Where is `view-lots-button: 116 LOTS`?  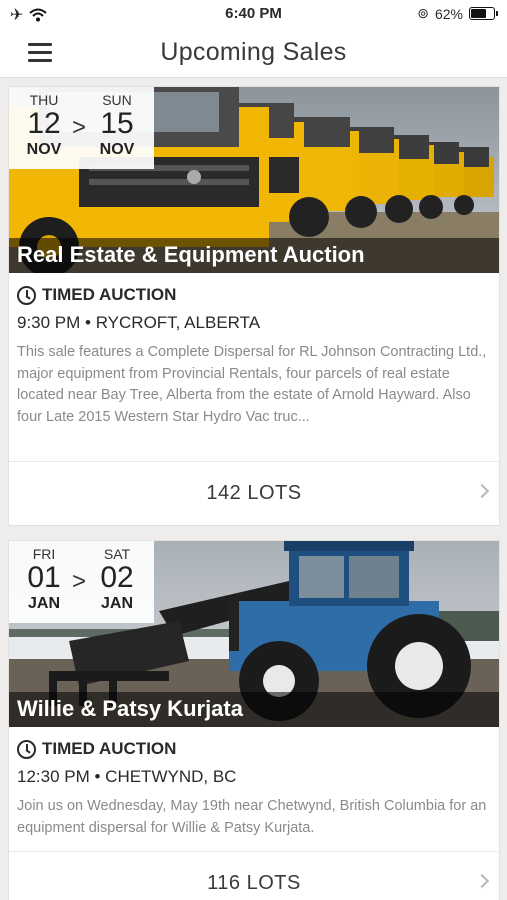 view-lots-button: 116 LOTS is located at coordinates (254, 875).